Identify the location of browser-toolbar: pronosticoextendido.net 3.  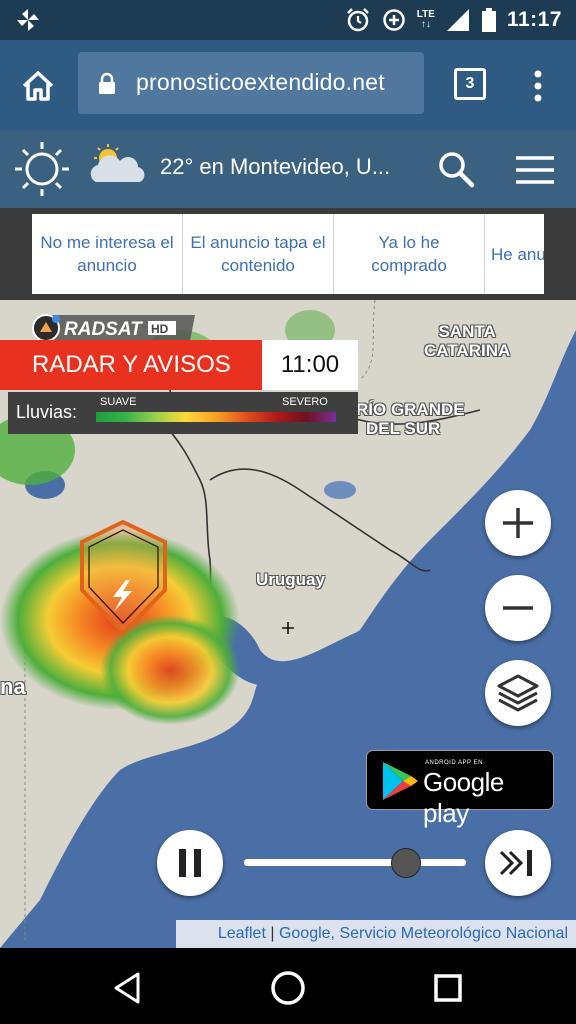
(288, 85).